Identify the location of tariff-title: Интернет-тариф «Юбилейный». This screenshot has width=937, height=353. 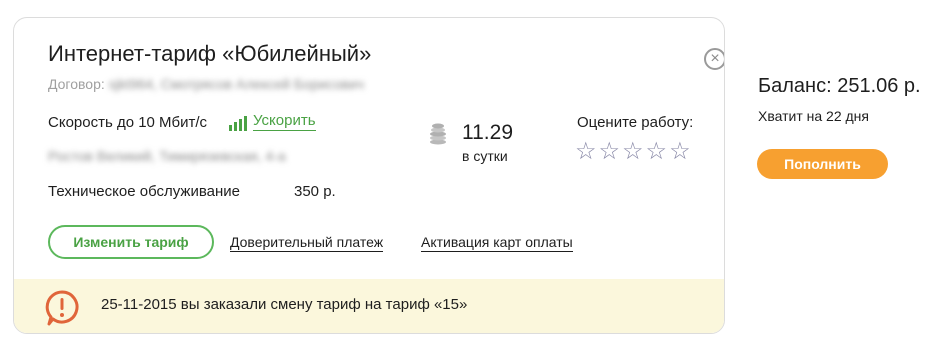
(210, 53).